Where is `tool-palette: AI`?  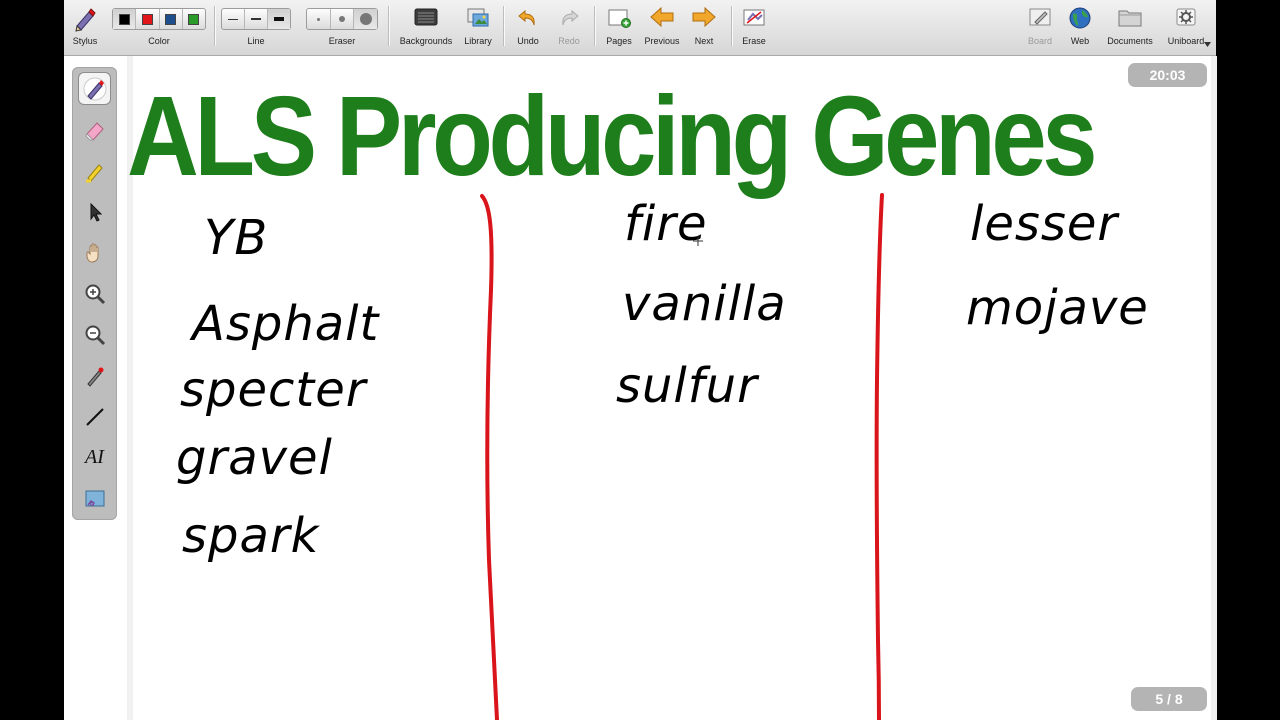
tool-palette: AI is located at coordinates (94, 293).